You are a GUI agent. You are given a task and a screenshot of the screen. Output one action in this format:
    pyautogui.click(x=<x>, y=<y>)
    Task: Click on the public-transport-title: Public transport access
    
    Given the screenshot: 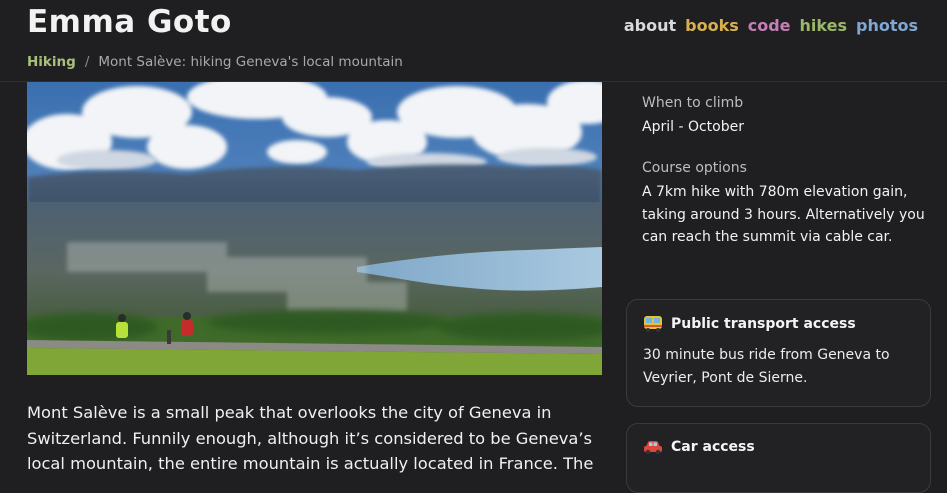 What is the action you would take?
    pyautogui.click(x=763, y=324)
    